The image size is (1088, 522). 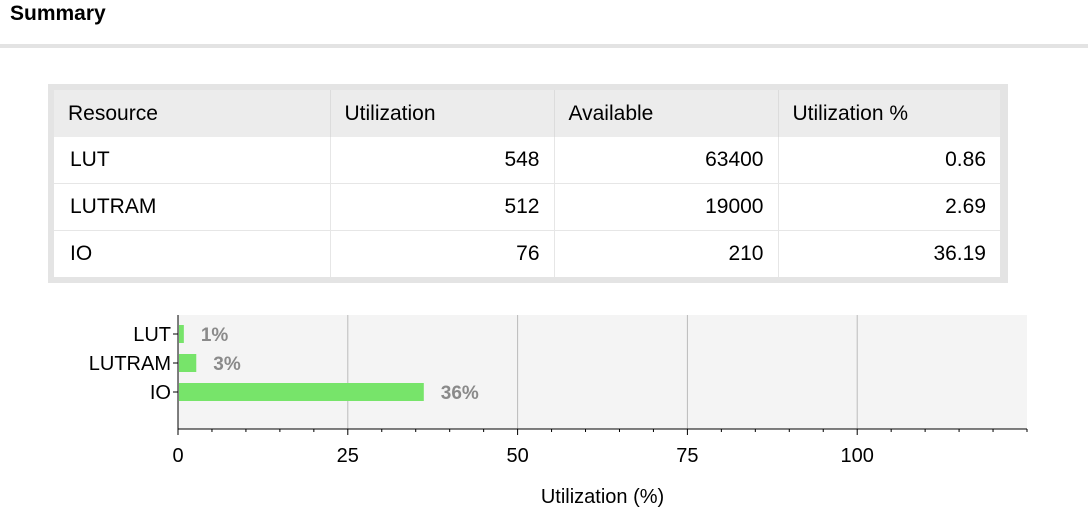 I want to click on header-divider, so click(x=544, y=46).